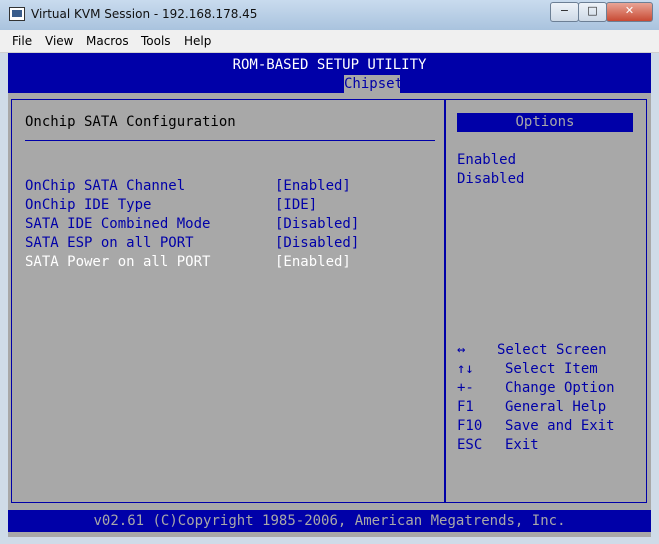 The image size is (659, 544). What do you see at coordinates (17, 14) in the screenshot?
I see `app-window-icon` at bounding box center [17, 14].